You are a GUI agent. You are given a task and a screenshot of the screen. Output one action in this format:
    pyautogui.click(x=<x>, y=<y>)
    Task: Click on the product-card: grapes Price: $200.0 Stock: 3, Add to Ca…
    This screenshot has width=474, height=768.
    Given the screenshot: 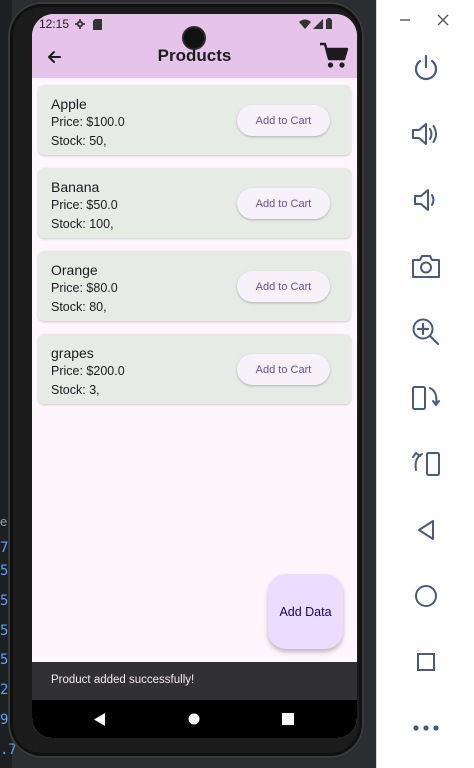 What is the action you would take?
    pyautogui.click(x=194, y=369)
    